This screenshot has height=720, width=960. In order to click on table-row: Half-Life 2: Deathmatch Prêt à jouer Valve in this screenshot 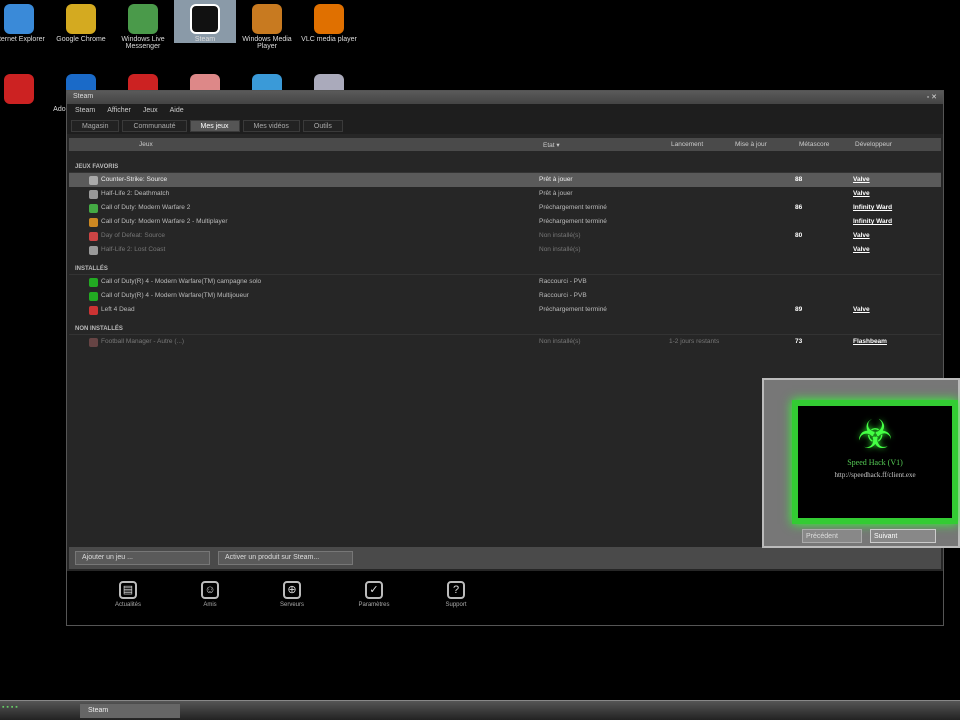, I will do `click(505, 194)`.